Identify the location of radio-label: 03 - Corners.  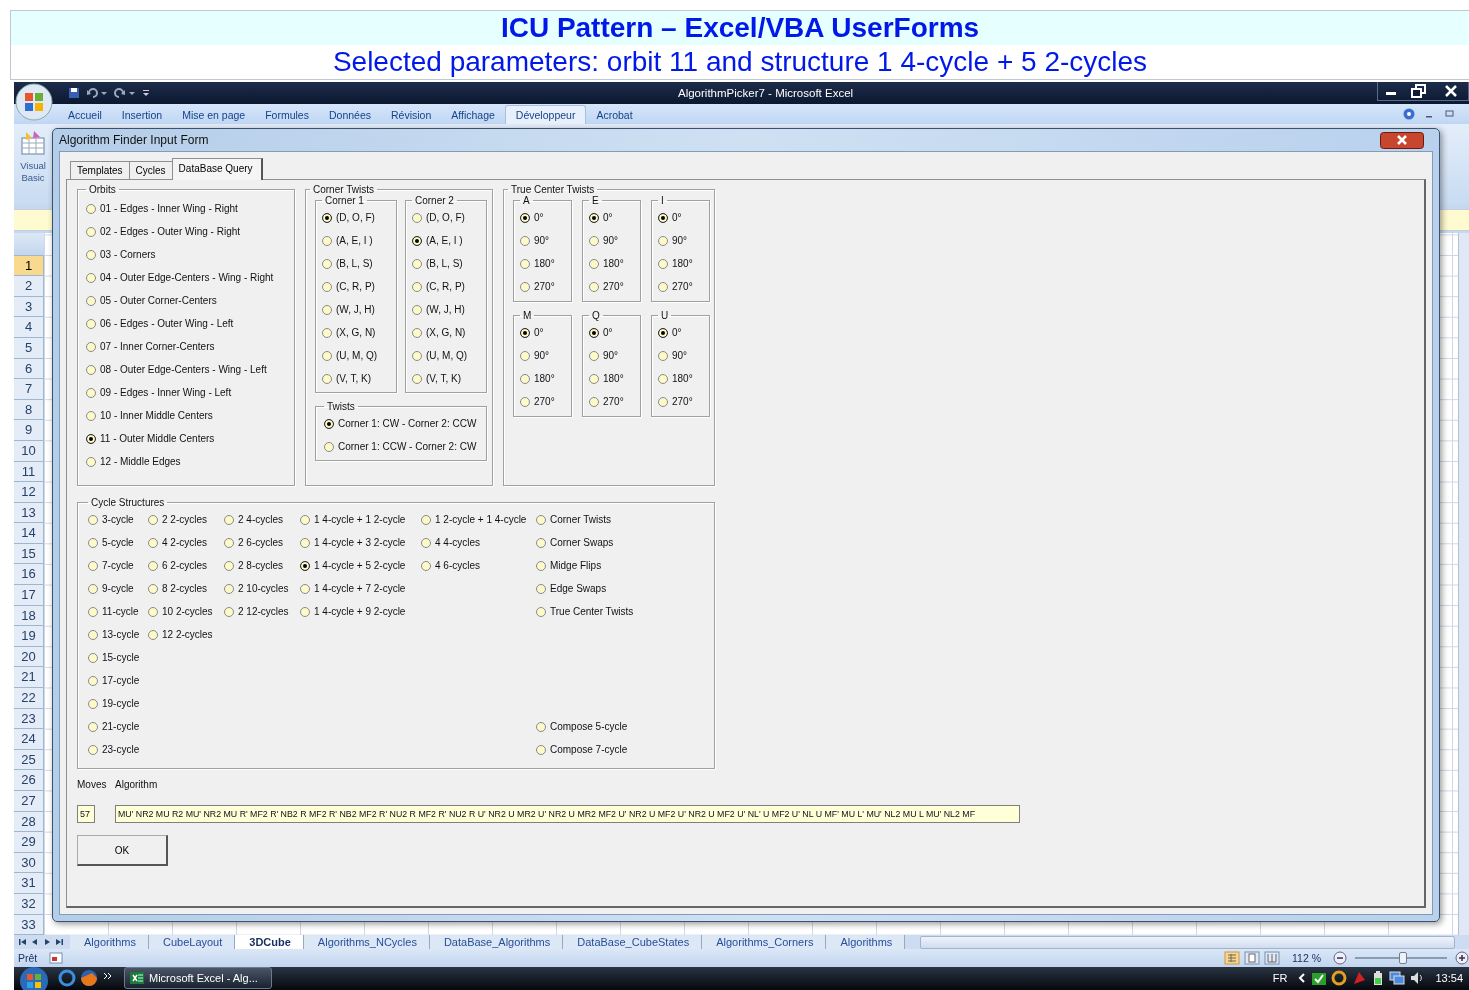
(128, 254).